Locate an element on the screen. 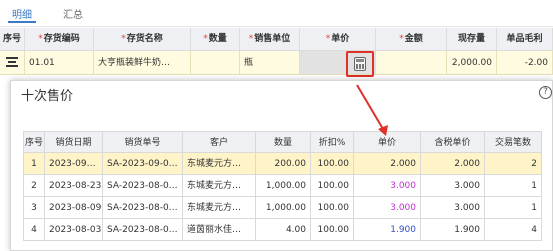 This screenshot has width=553, height=251. table-row-1-count: 2 is located at coordinates (513, 164).